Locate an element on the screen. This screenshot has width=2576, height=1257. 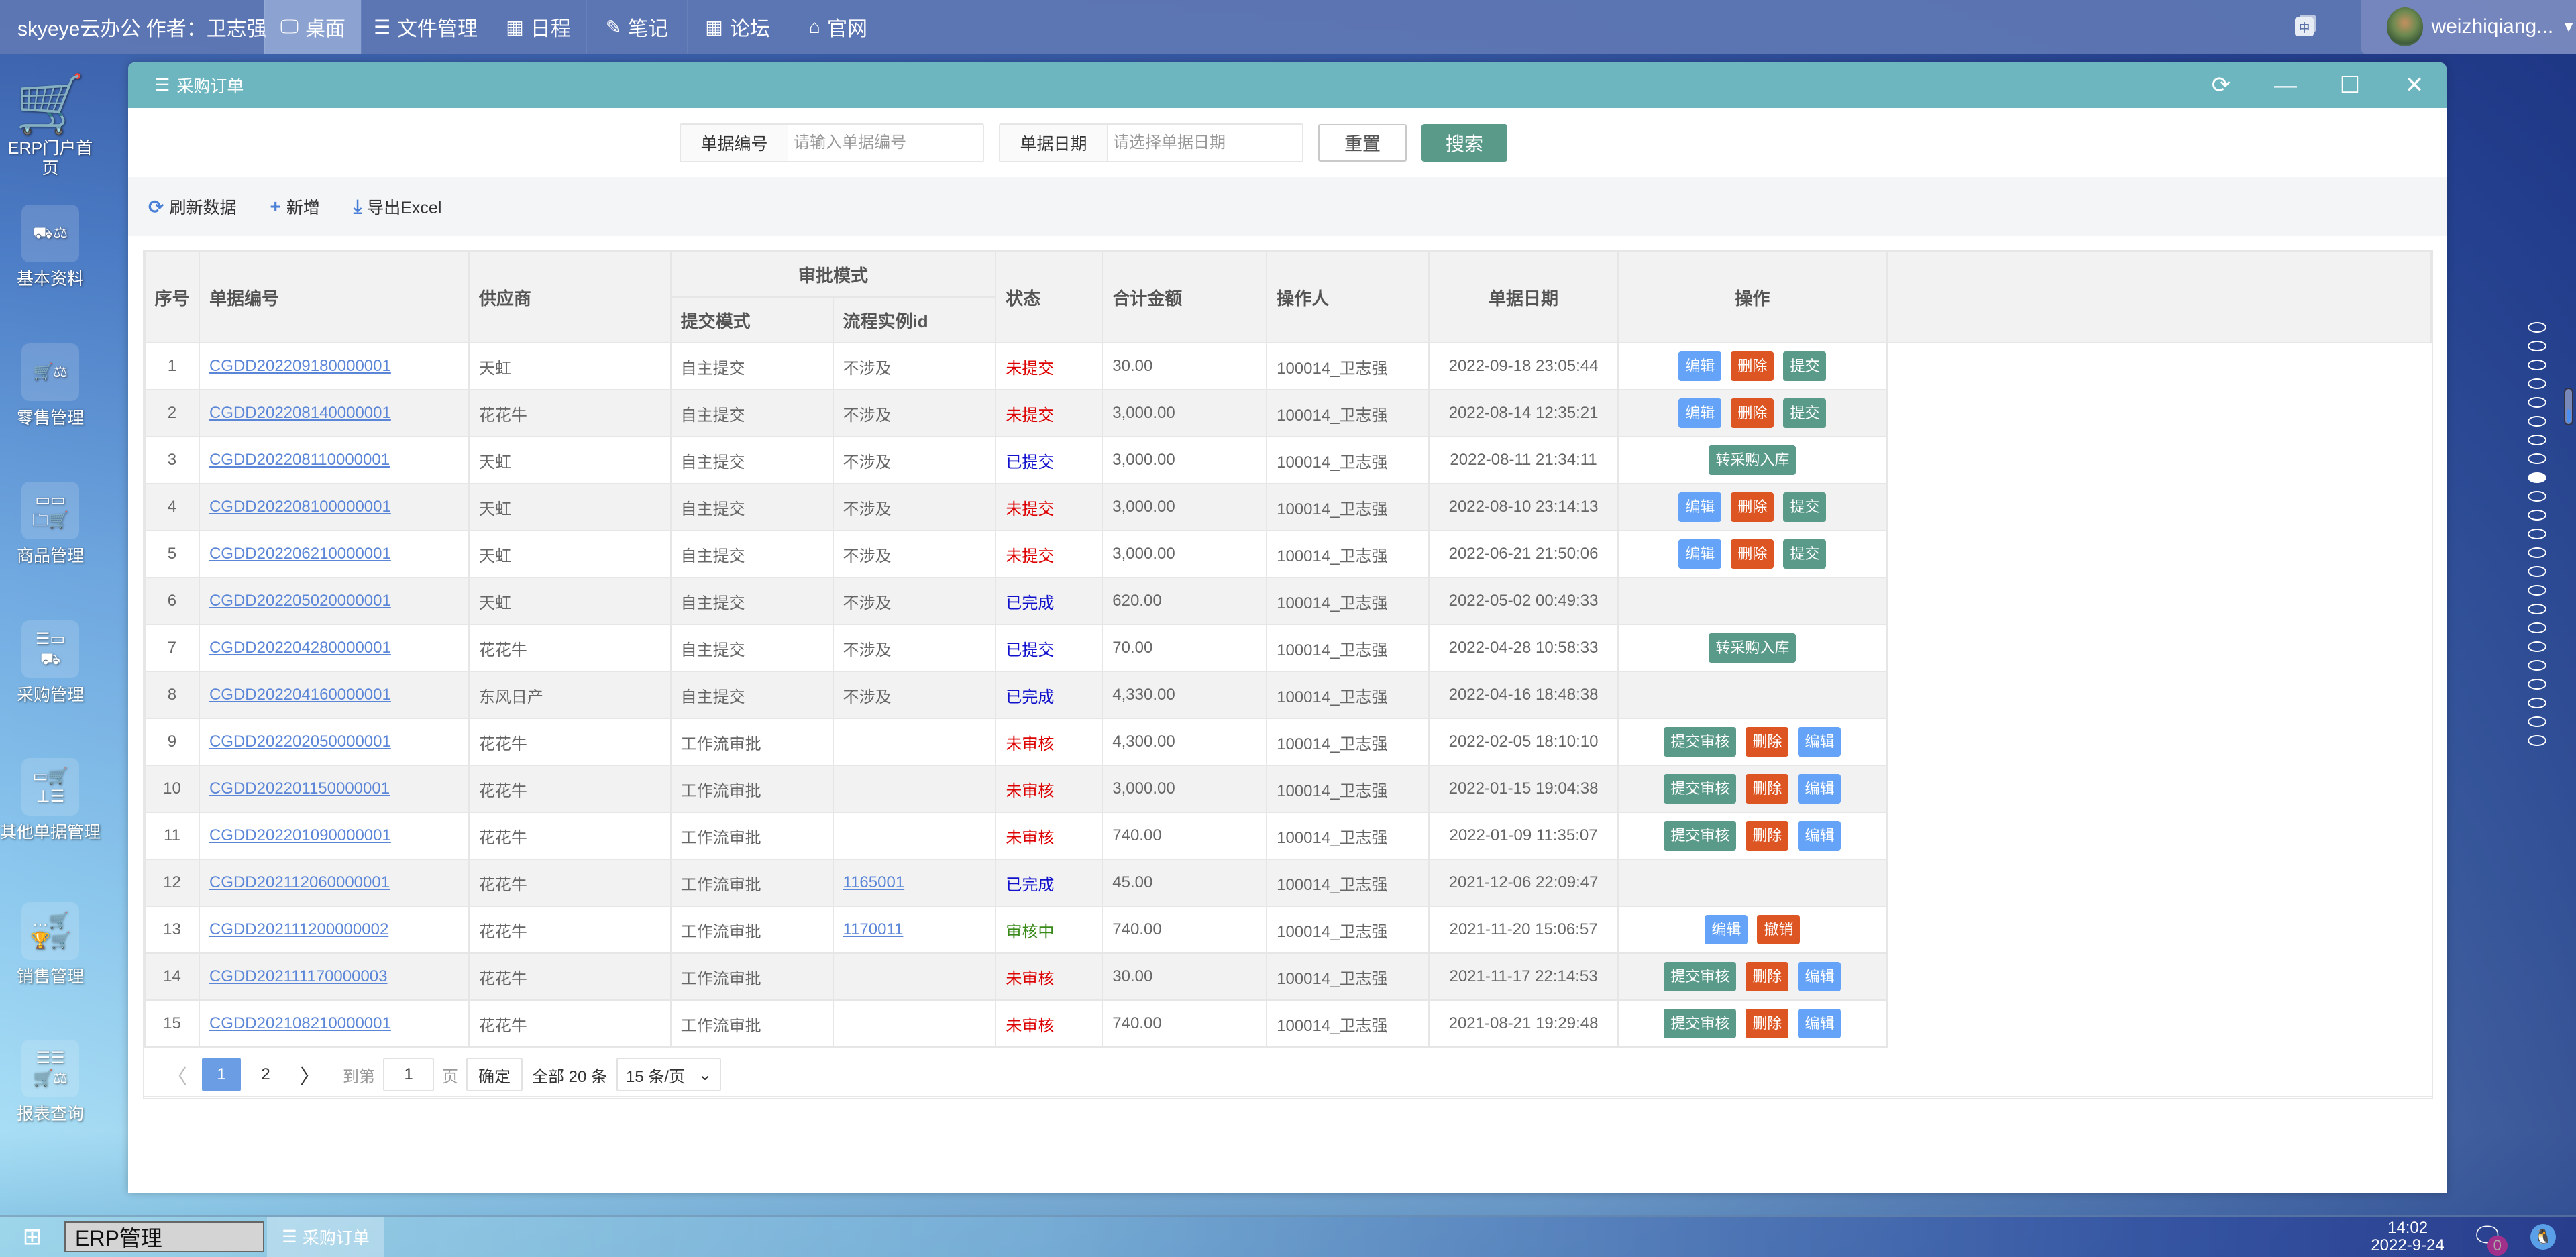
erp-menu-button: ERP管理 is located at coordinates (164, 1237).